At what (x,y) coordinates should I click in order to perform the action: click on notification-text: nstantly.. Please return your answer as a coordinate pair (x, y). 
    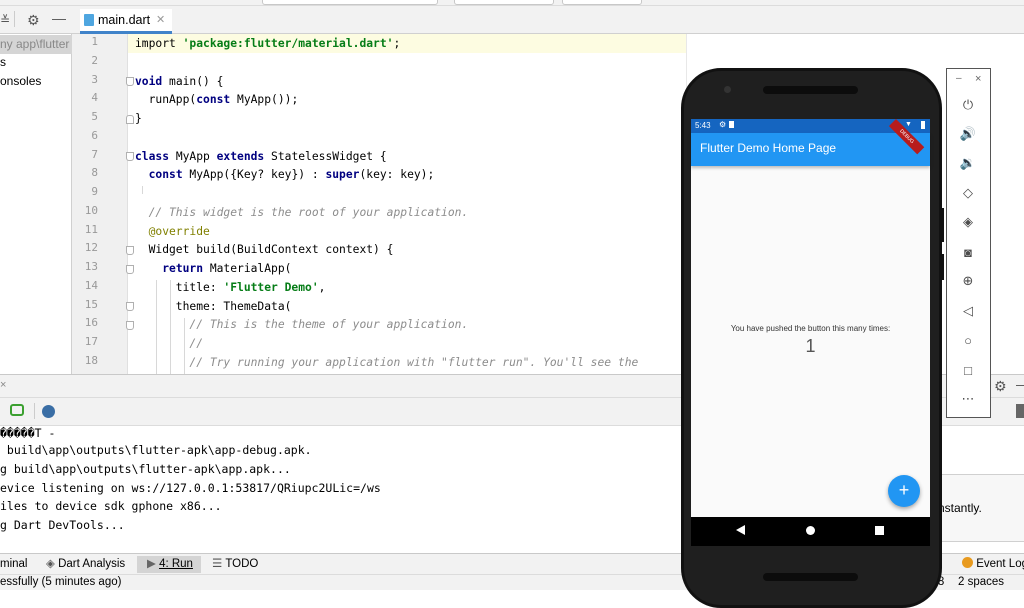
    Looking at the image, I should click on (960, 508).